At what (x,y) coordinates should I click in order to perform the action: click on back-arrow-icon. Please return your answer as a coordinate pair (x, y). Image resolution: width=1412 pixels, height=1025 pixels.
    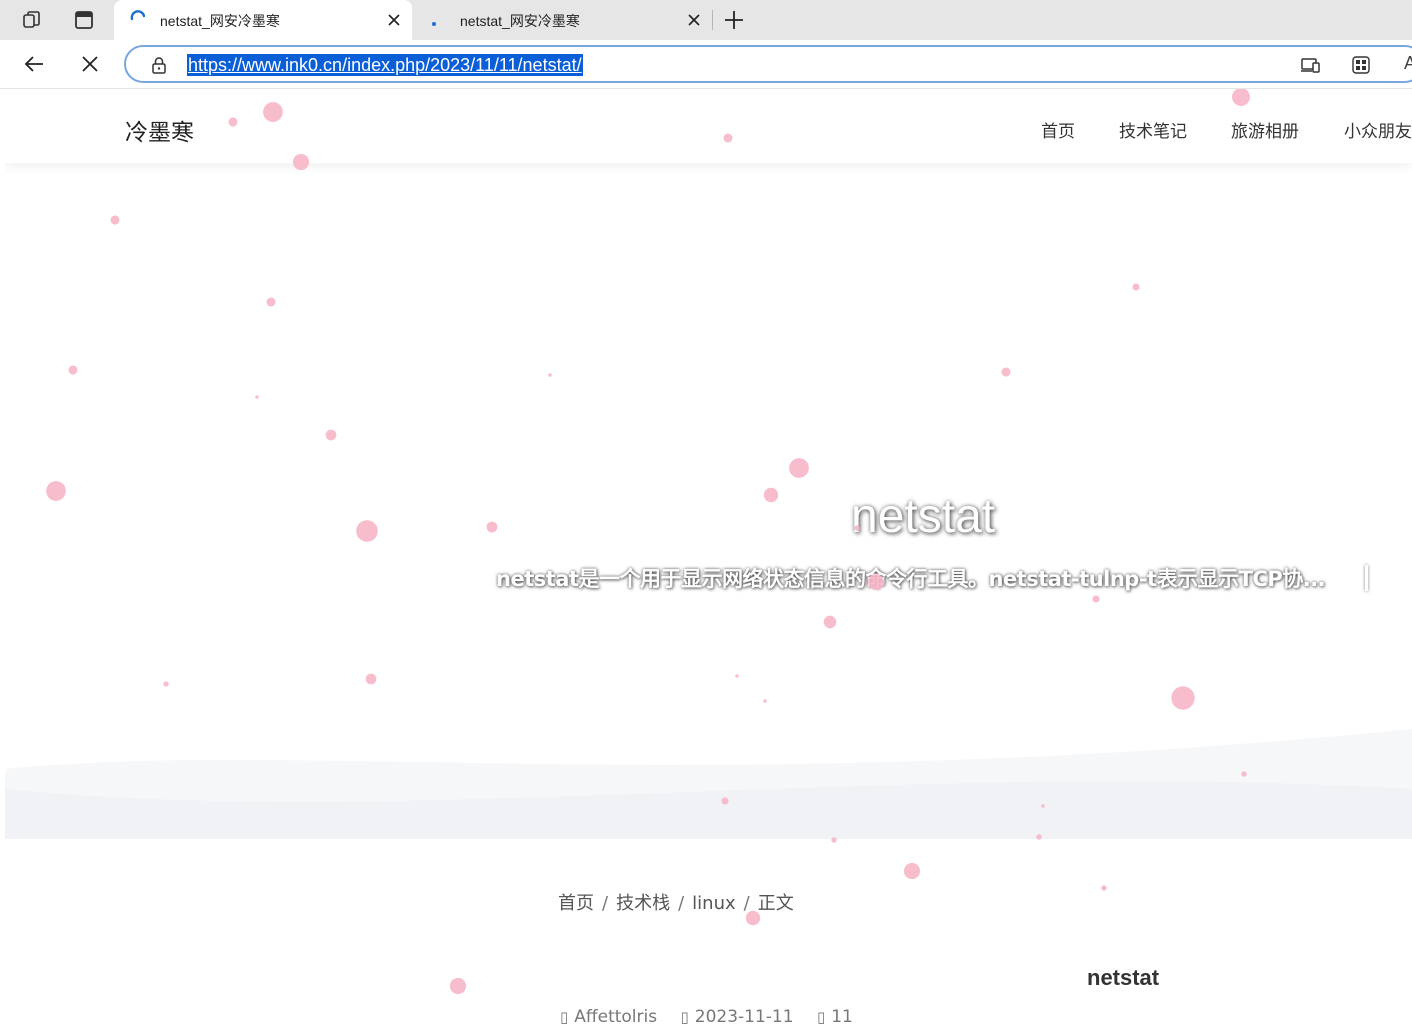
    Looking at the image, I should click on (34, 64).